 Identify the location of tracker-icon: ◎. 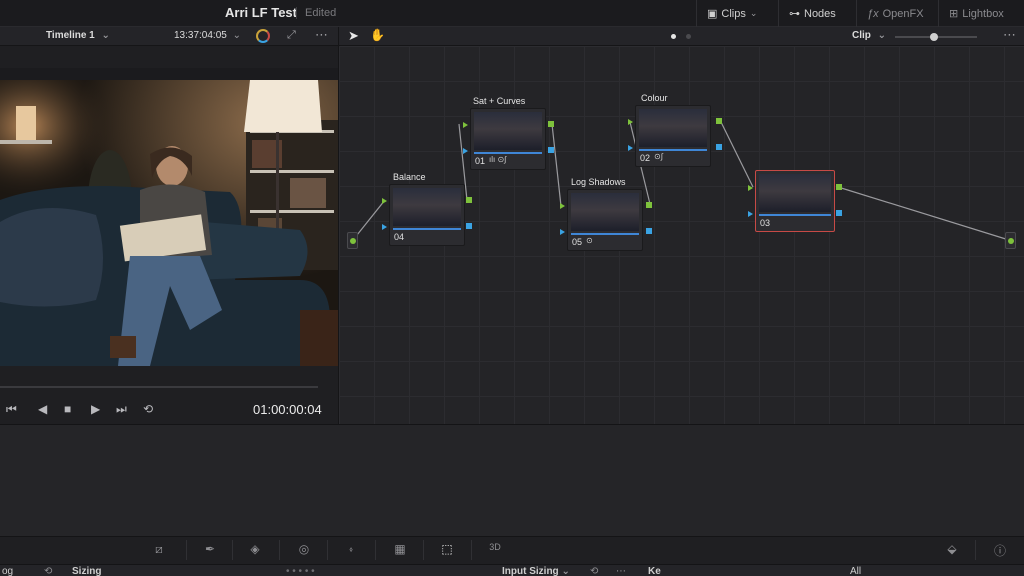
(304, 550).